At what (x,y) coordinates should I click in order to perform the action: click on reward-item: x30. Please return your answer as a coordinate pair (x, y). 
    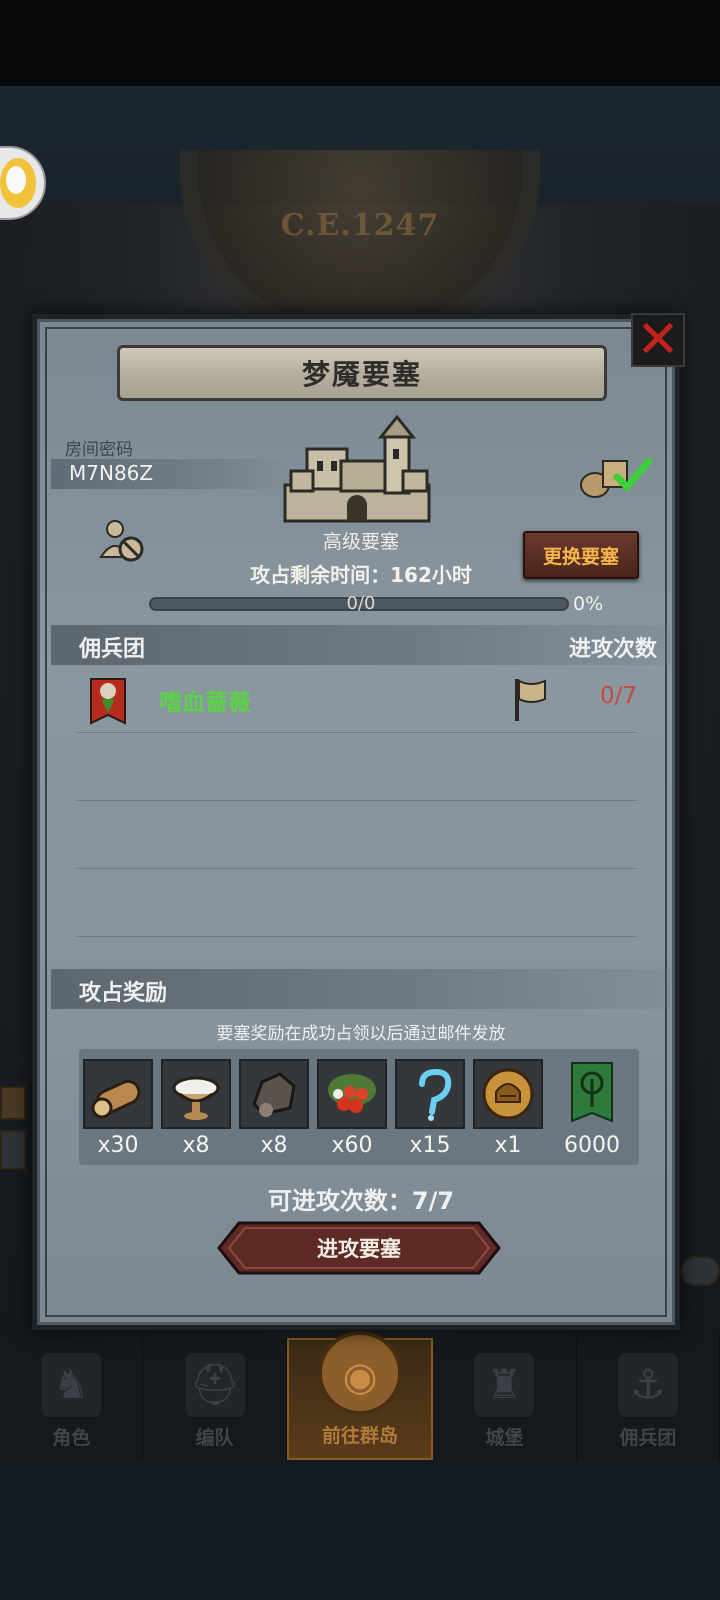
    Looking at the image, I should click on (118, 1108).